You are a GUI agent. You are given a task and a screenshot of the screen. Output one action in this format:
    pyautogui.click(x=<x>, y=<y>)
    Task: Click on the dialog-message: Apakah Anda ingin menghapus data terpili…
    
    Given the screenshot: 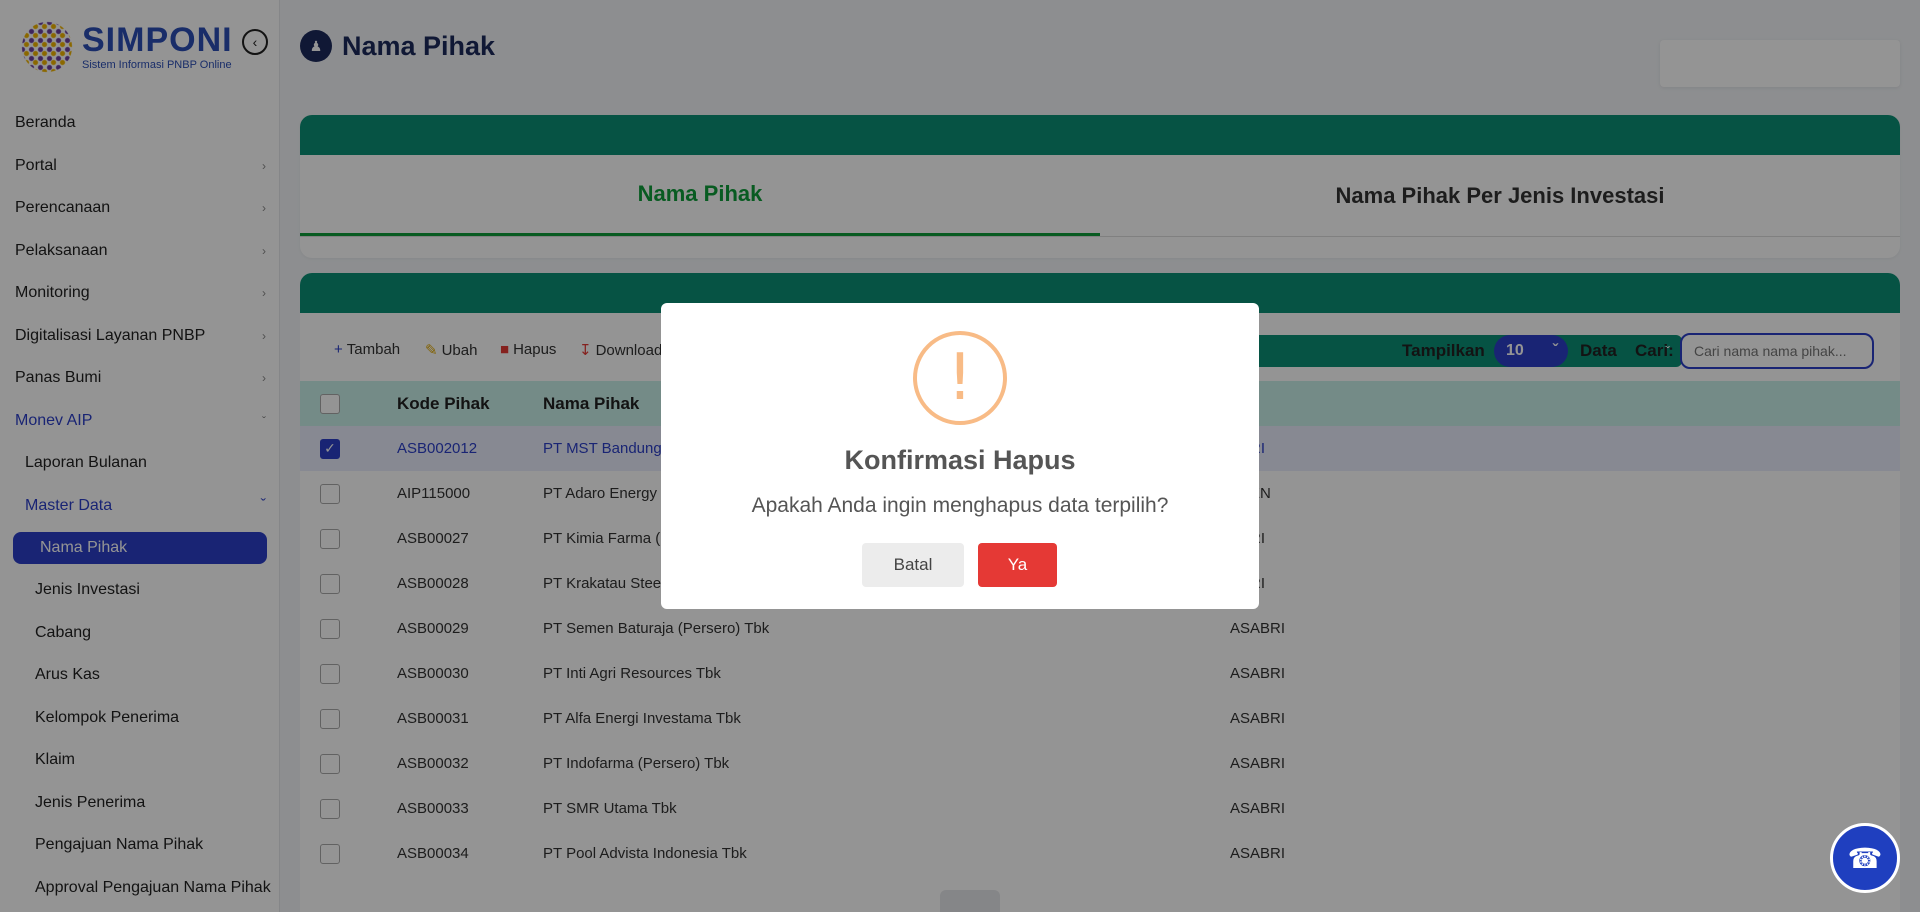 What is the action you would take?
    pyautogui.click(x=960, y=505)
    